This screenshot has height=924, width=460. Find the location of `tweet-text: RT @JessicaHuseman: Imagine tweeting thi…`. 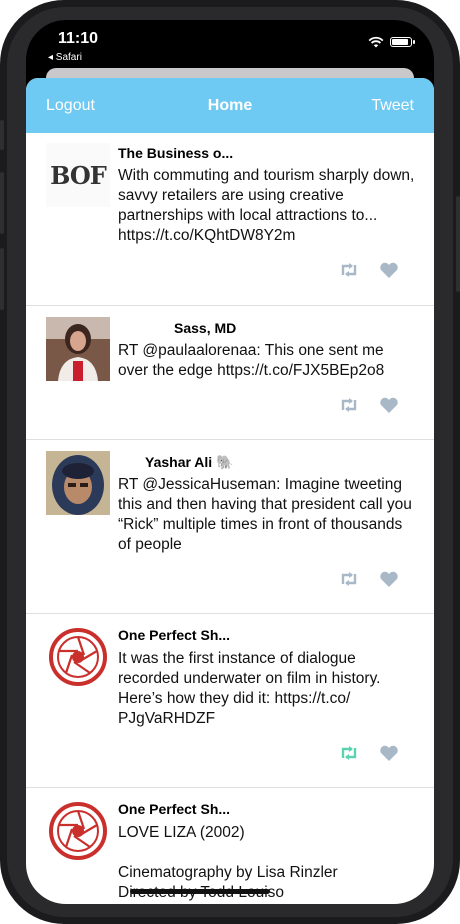

tweet-text: RT @JessicaHuseman: Imagine tweeting thi… is located at coordinates (265, 514).